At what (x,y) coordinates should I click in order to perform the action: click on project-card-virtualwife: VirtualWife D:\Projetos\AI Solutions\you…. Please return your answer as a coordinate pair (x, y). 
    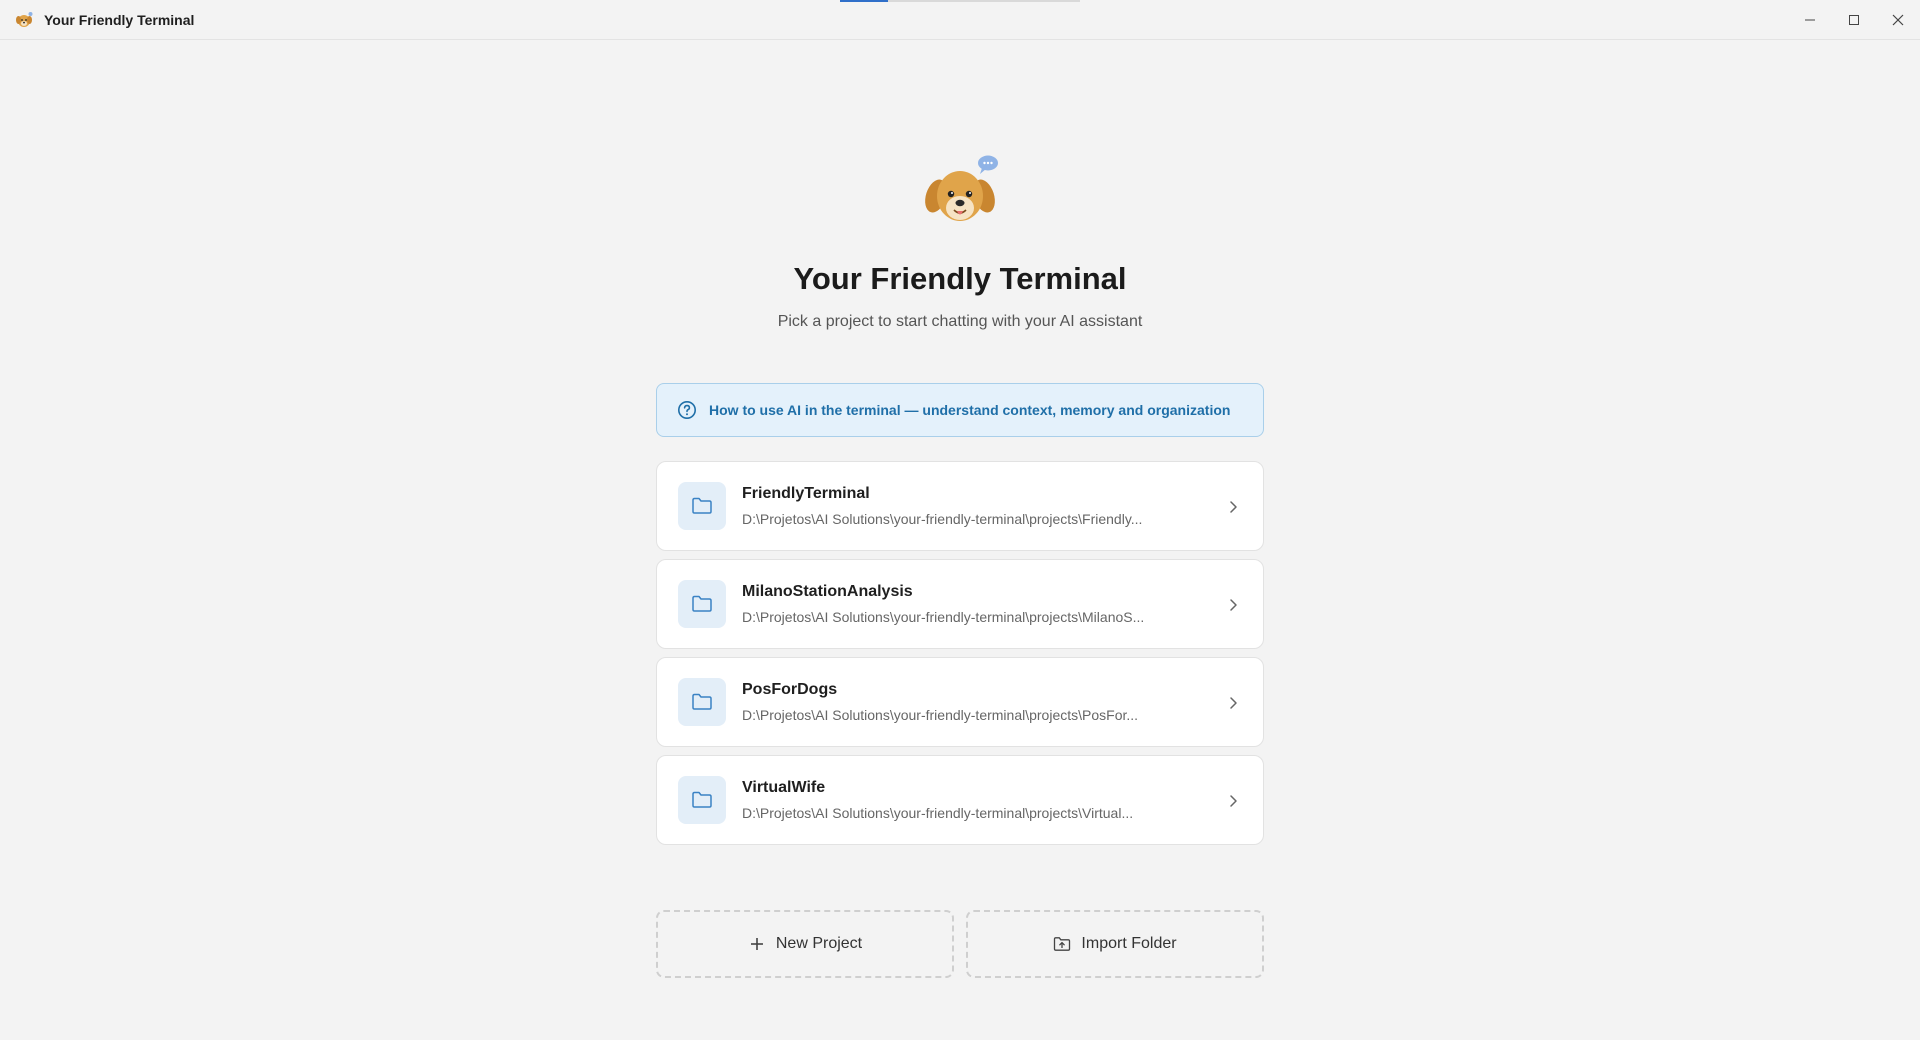
    Looking at the image, I should click on (960, 800).